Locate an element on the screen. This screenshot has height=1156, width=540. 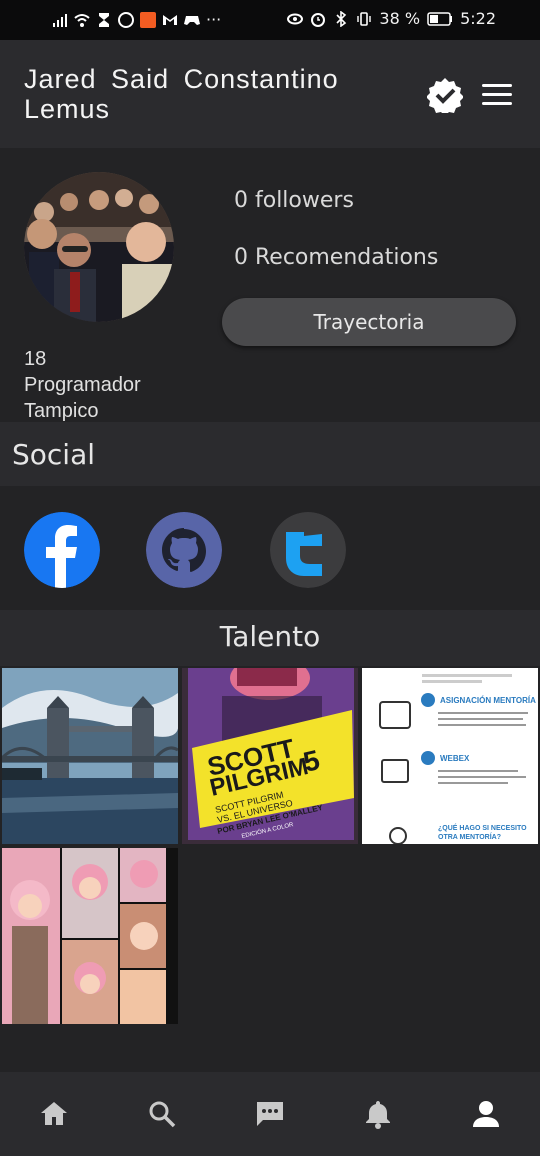
whatsapp-icon is located at coordinates (126, 19).